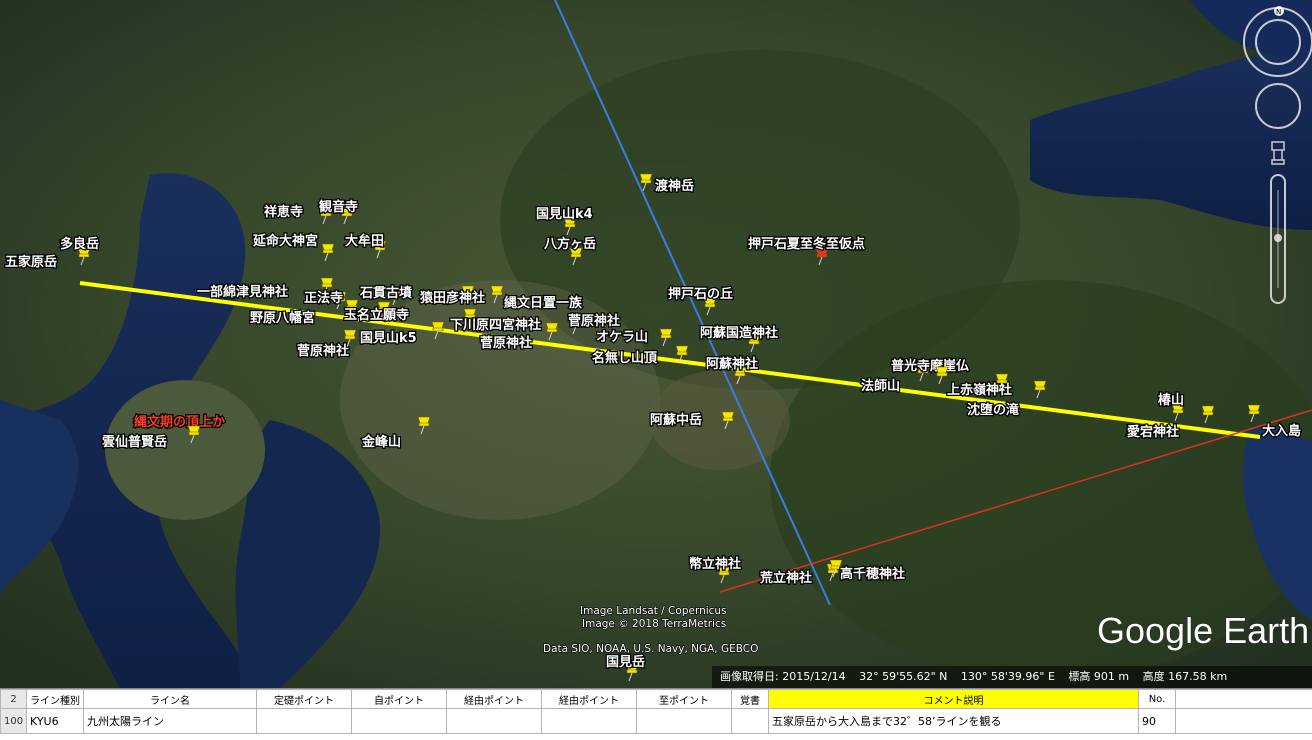  Describe the element at coordinates (14, 721) in the screenshot. I see `row-number: 100` at that location.